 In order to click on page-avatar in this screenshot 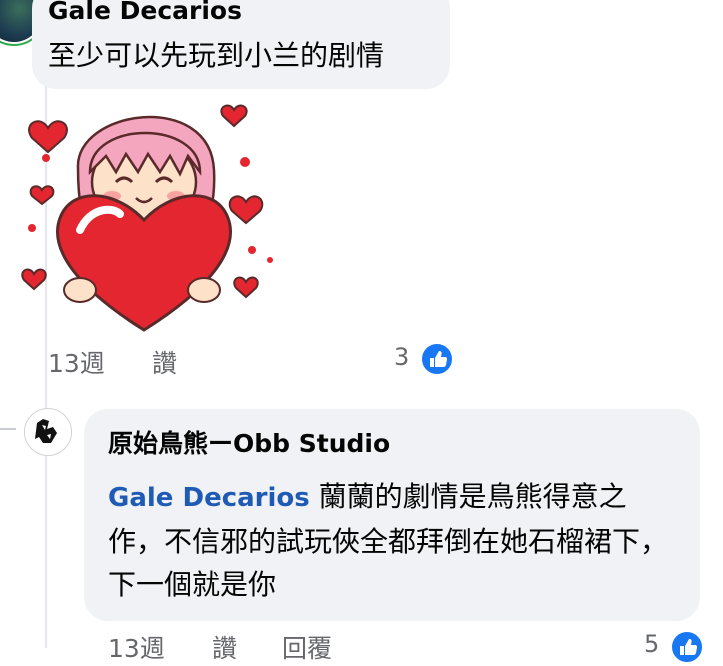, I will do `click(48, 432)`.